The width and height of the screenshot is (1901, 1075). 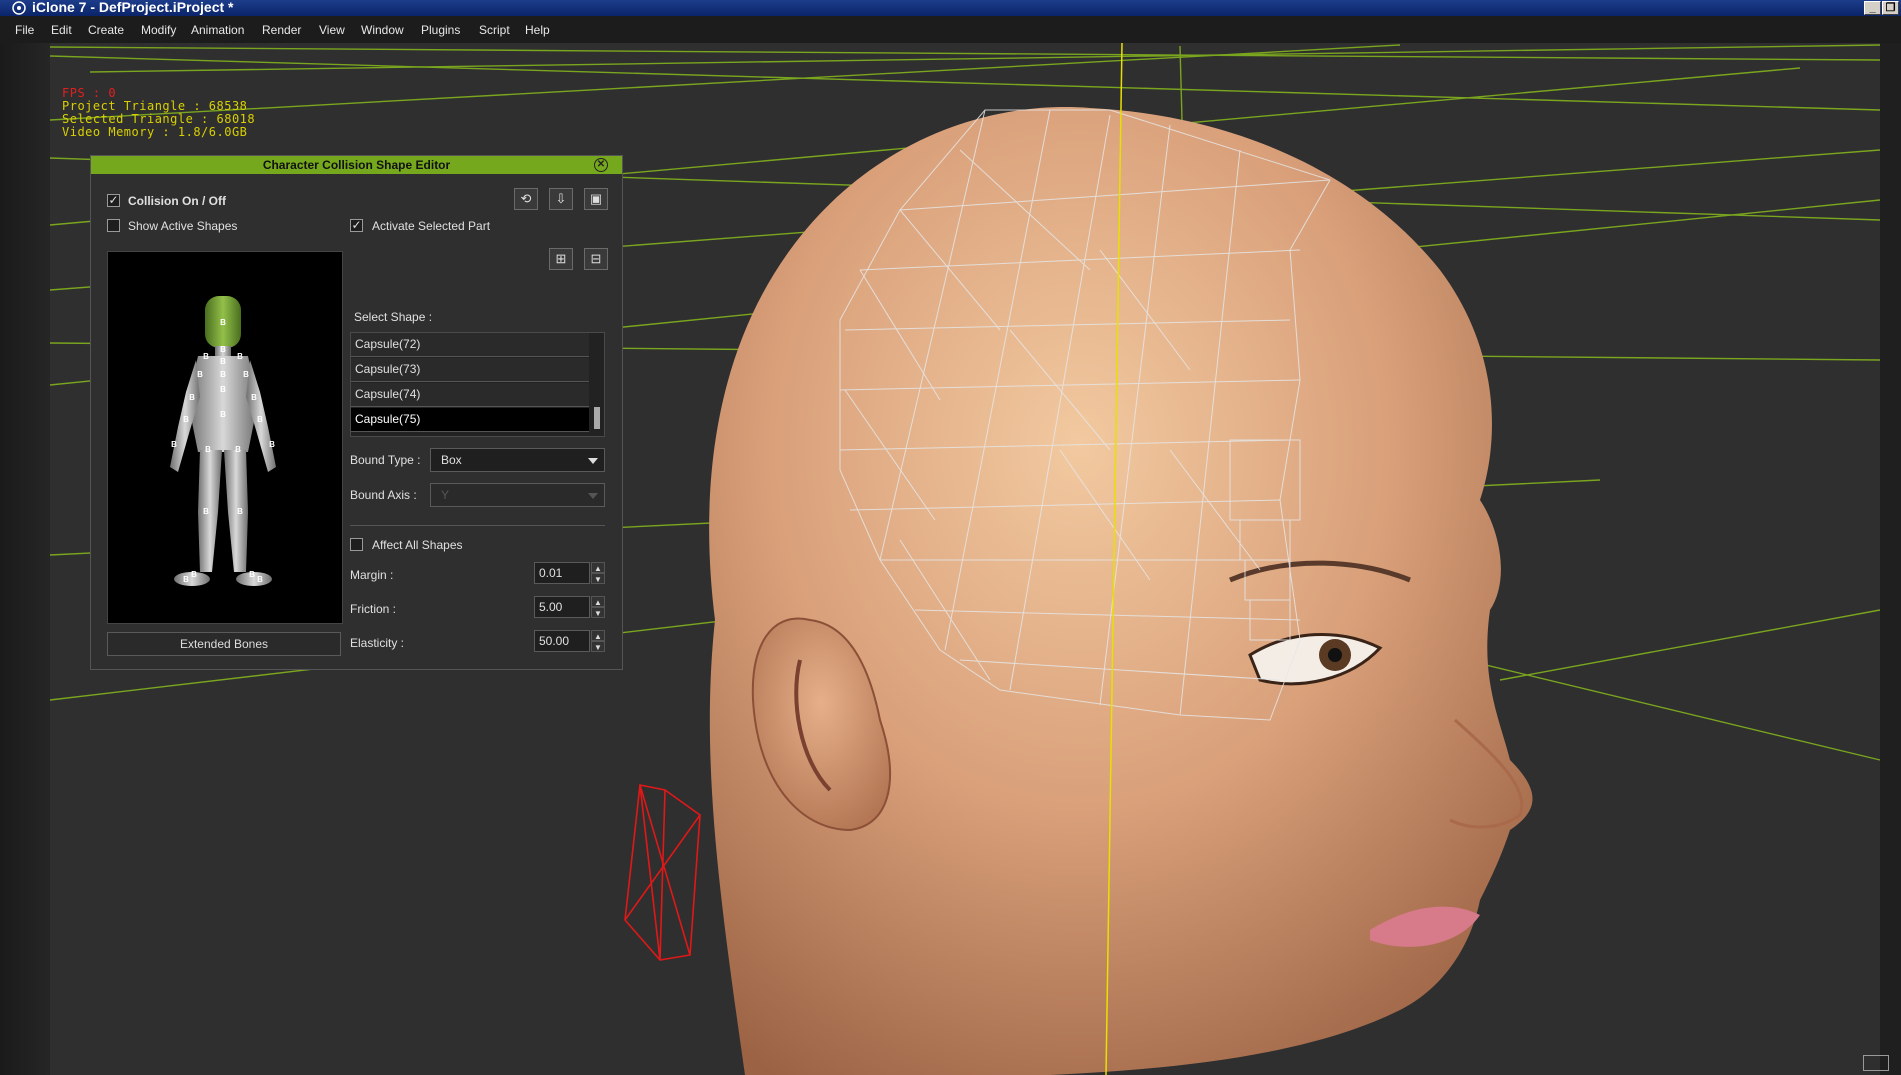 What do you see at coordinates (155, 132) in the screenshot?
I see `video-memory-readout: Video Memory : 1.8/6.0GB` at bounding box center [155, 132].